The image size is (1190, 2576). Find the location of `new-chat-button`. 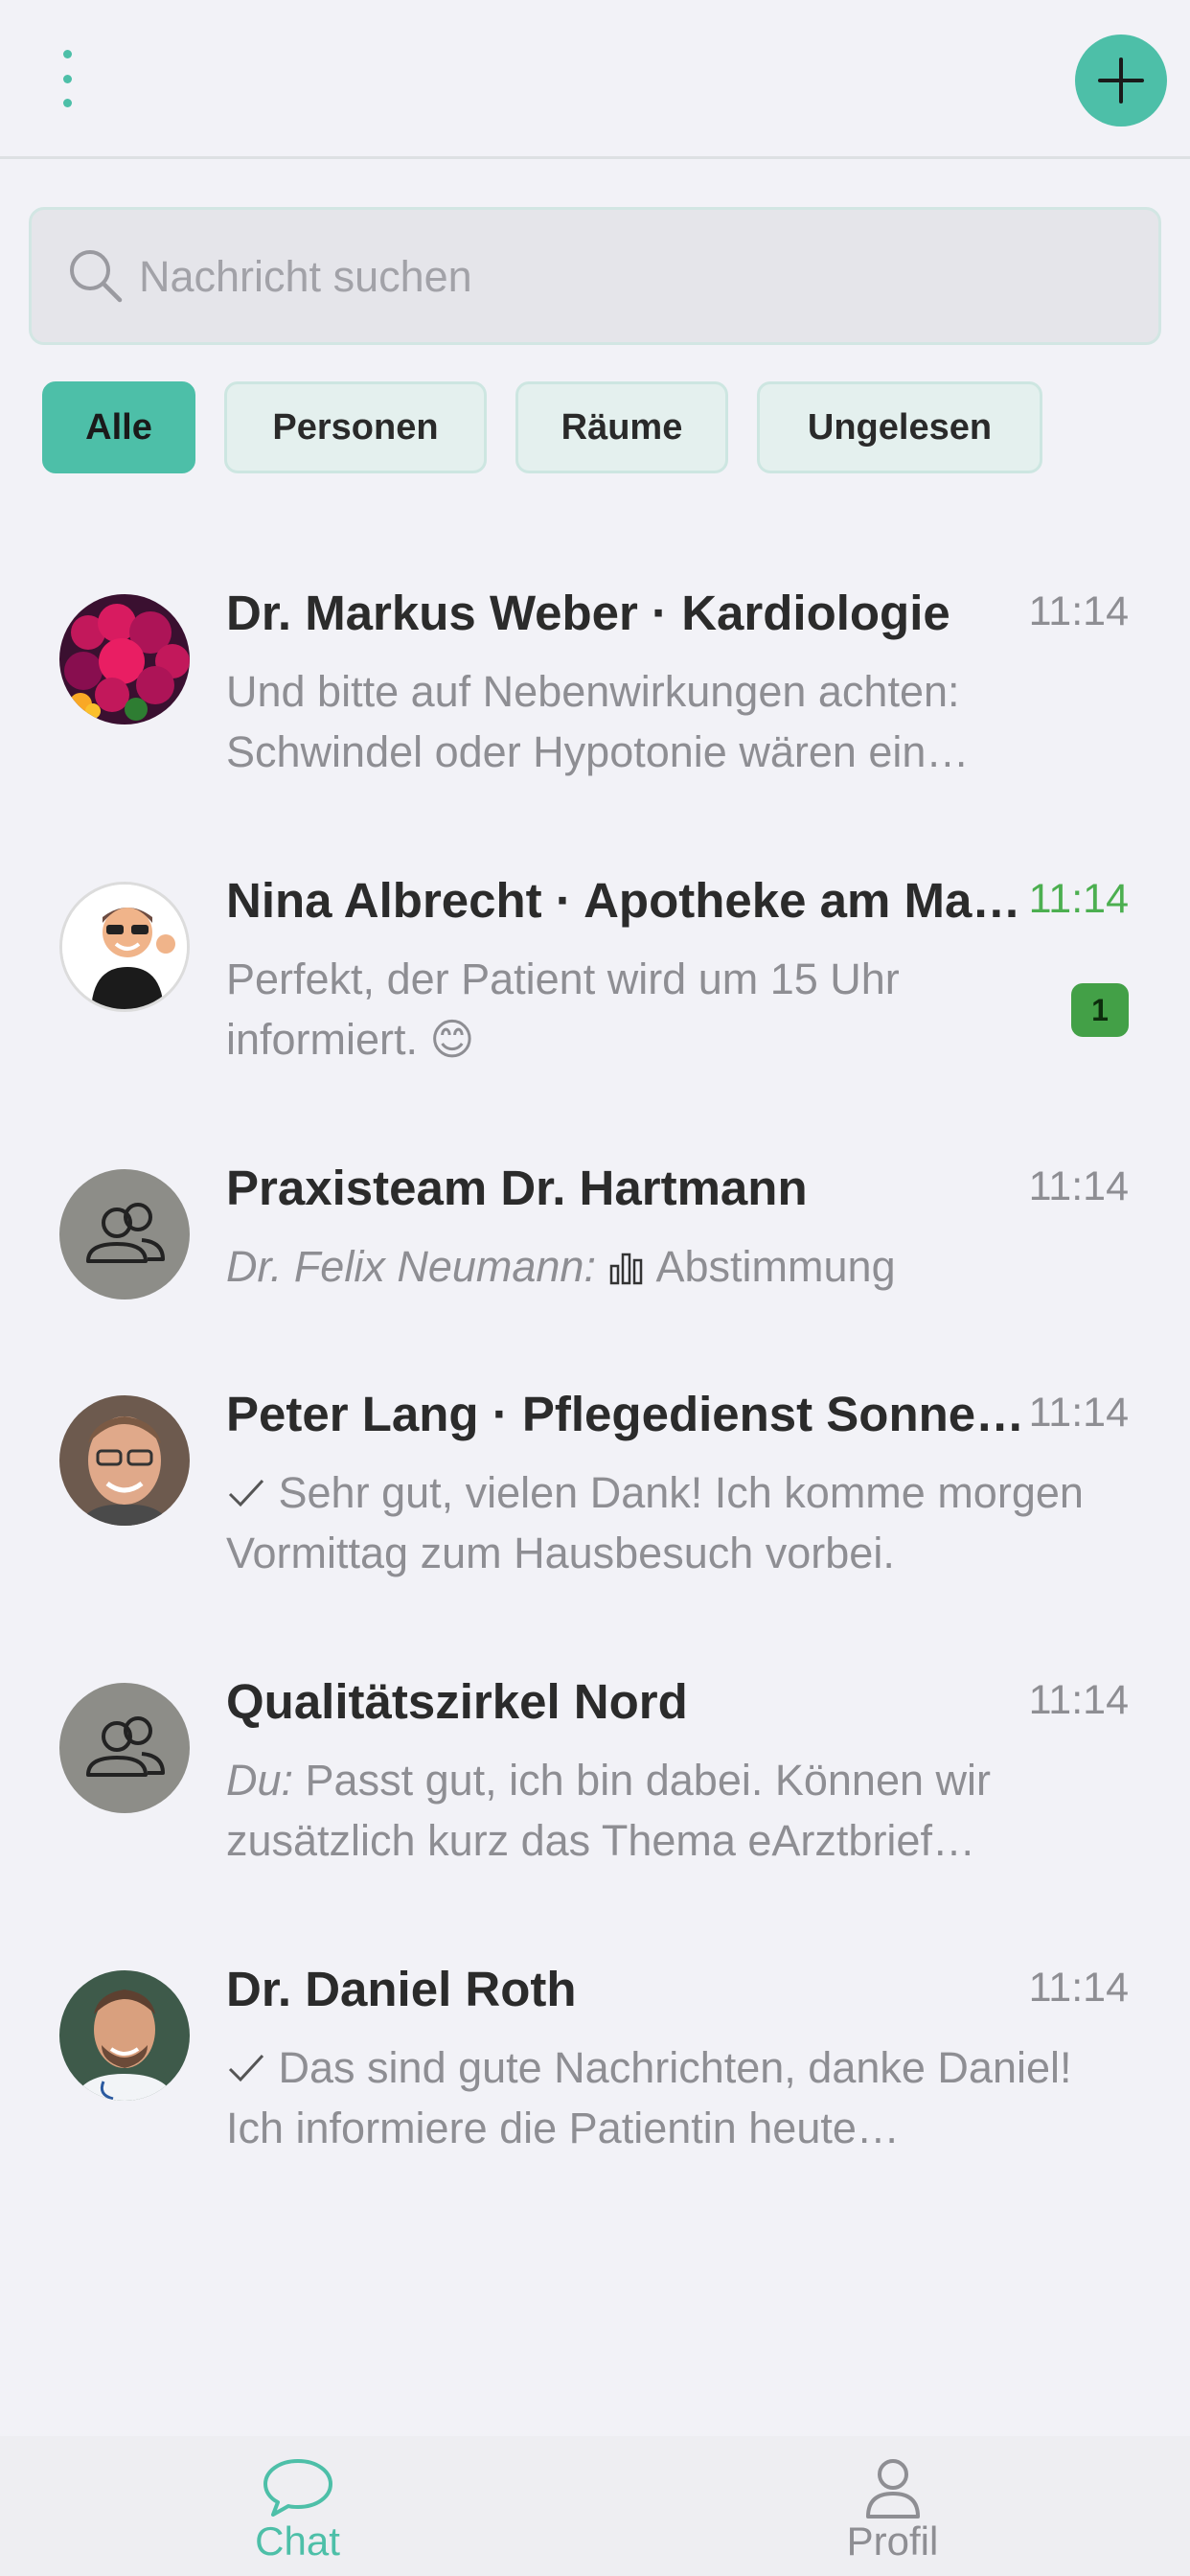

new-chat-button is located at coordinates (1121, 80).